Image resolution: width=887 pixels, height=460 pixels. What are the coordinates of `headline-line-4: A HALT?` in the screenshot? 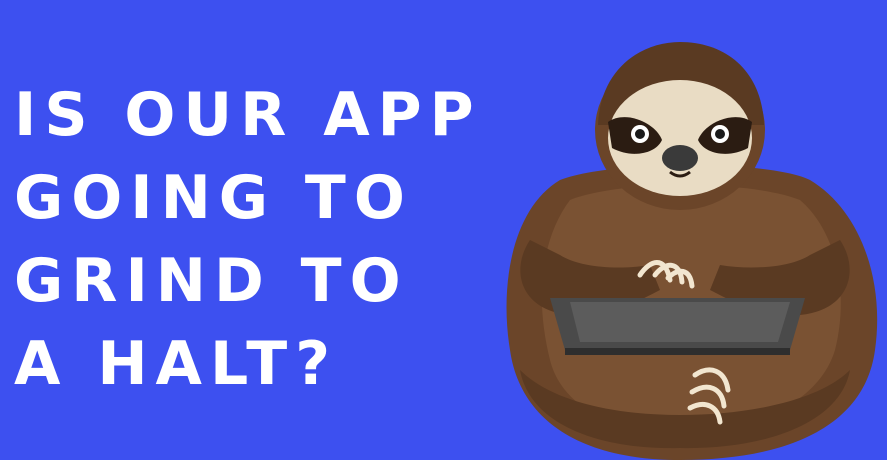 It's located at (176, 364).